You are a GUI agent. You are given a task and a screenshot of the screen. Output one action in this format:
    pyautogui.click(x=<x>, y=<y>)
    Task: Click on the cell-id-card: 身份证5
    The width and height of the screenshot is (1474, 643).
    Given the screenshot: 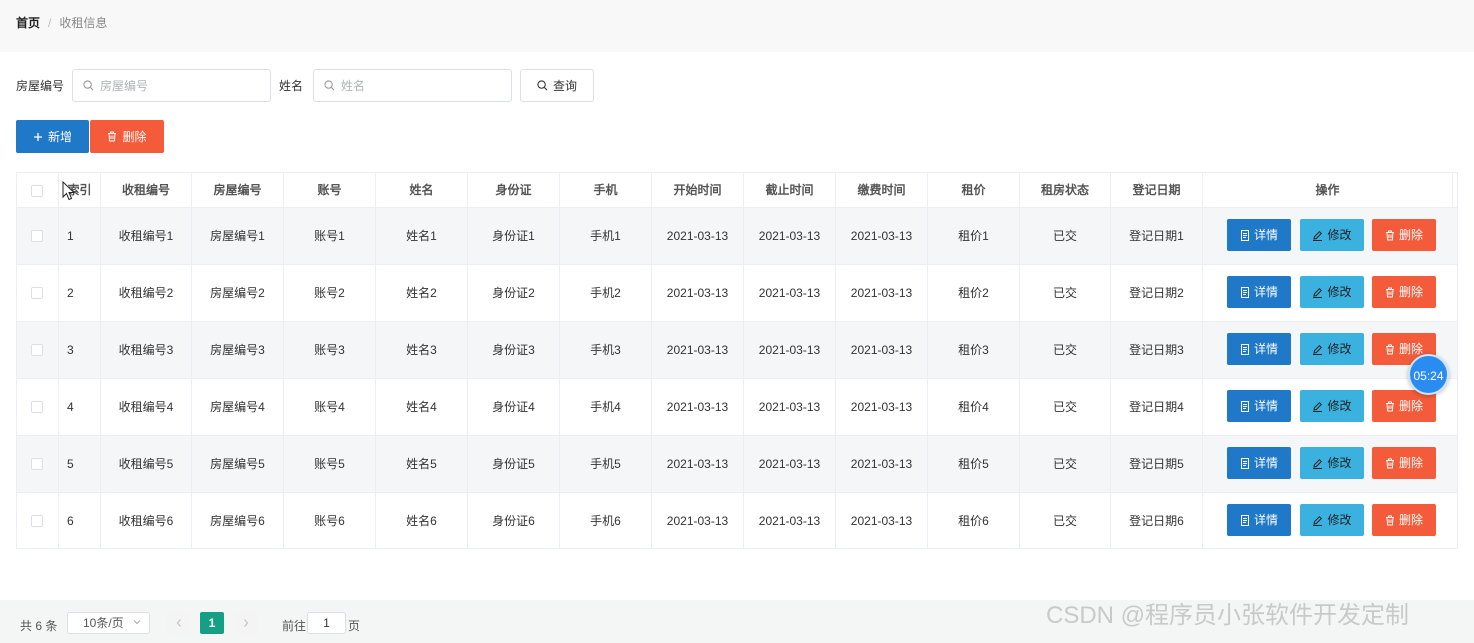 What is the action you would take?
    pyautogui.click(x=514, y=464)
    